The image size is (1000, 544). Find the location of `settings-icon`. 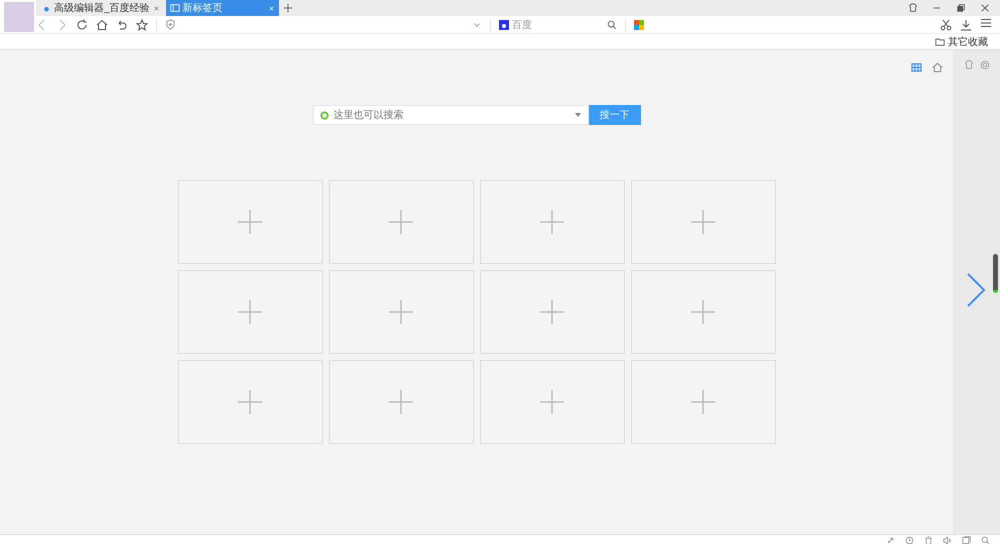

settings-icon is located at coordinates (985, 65).